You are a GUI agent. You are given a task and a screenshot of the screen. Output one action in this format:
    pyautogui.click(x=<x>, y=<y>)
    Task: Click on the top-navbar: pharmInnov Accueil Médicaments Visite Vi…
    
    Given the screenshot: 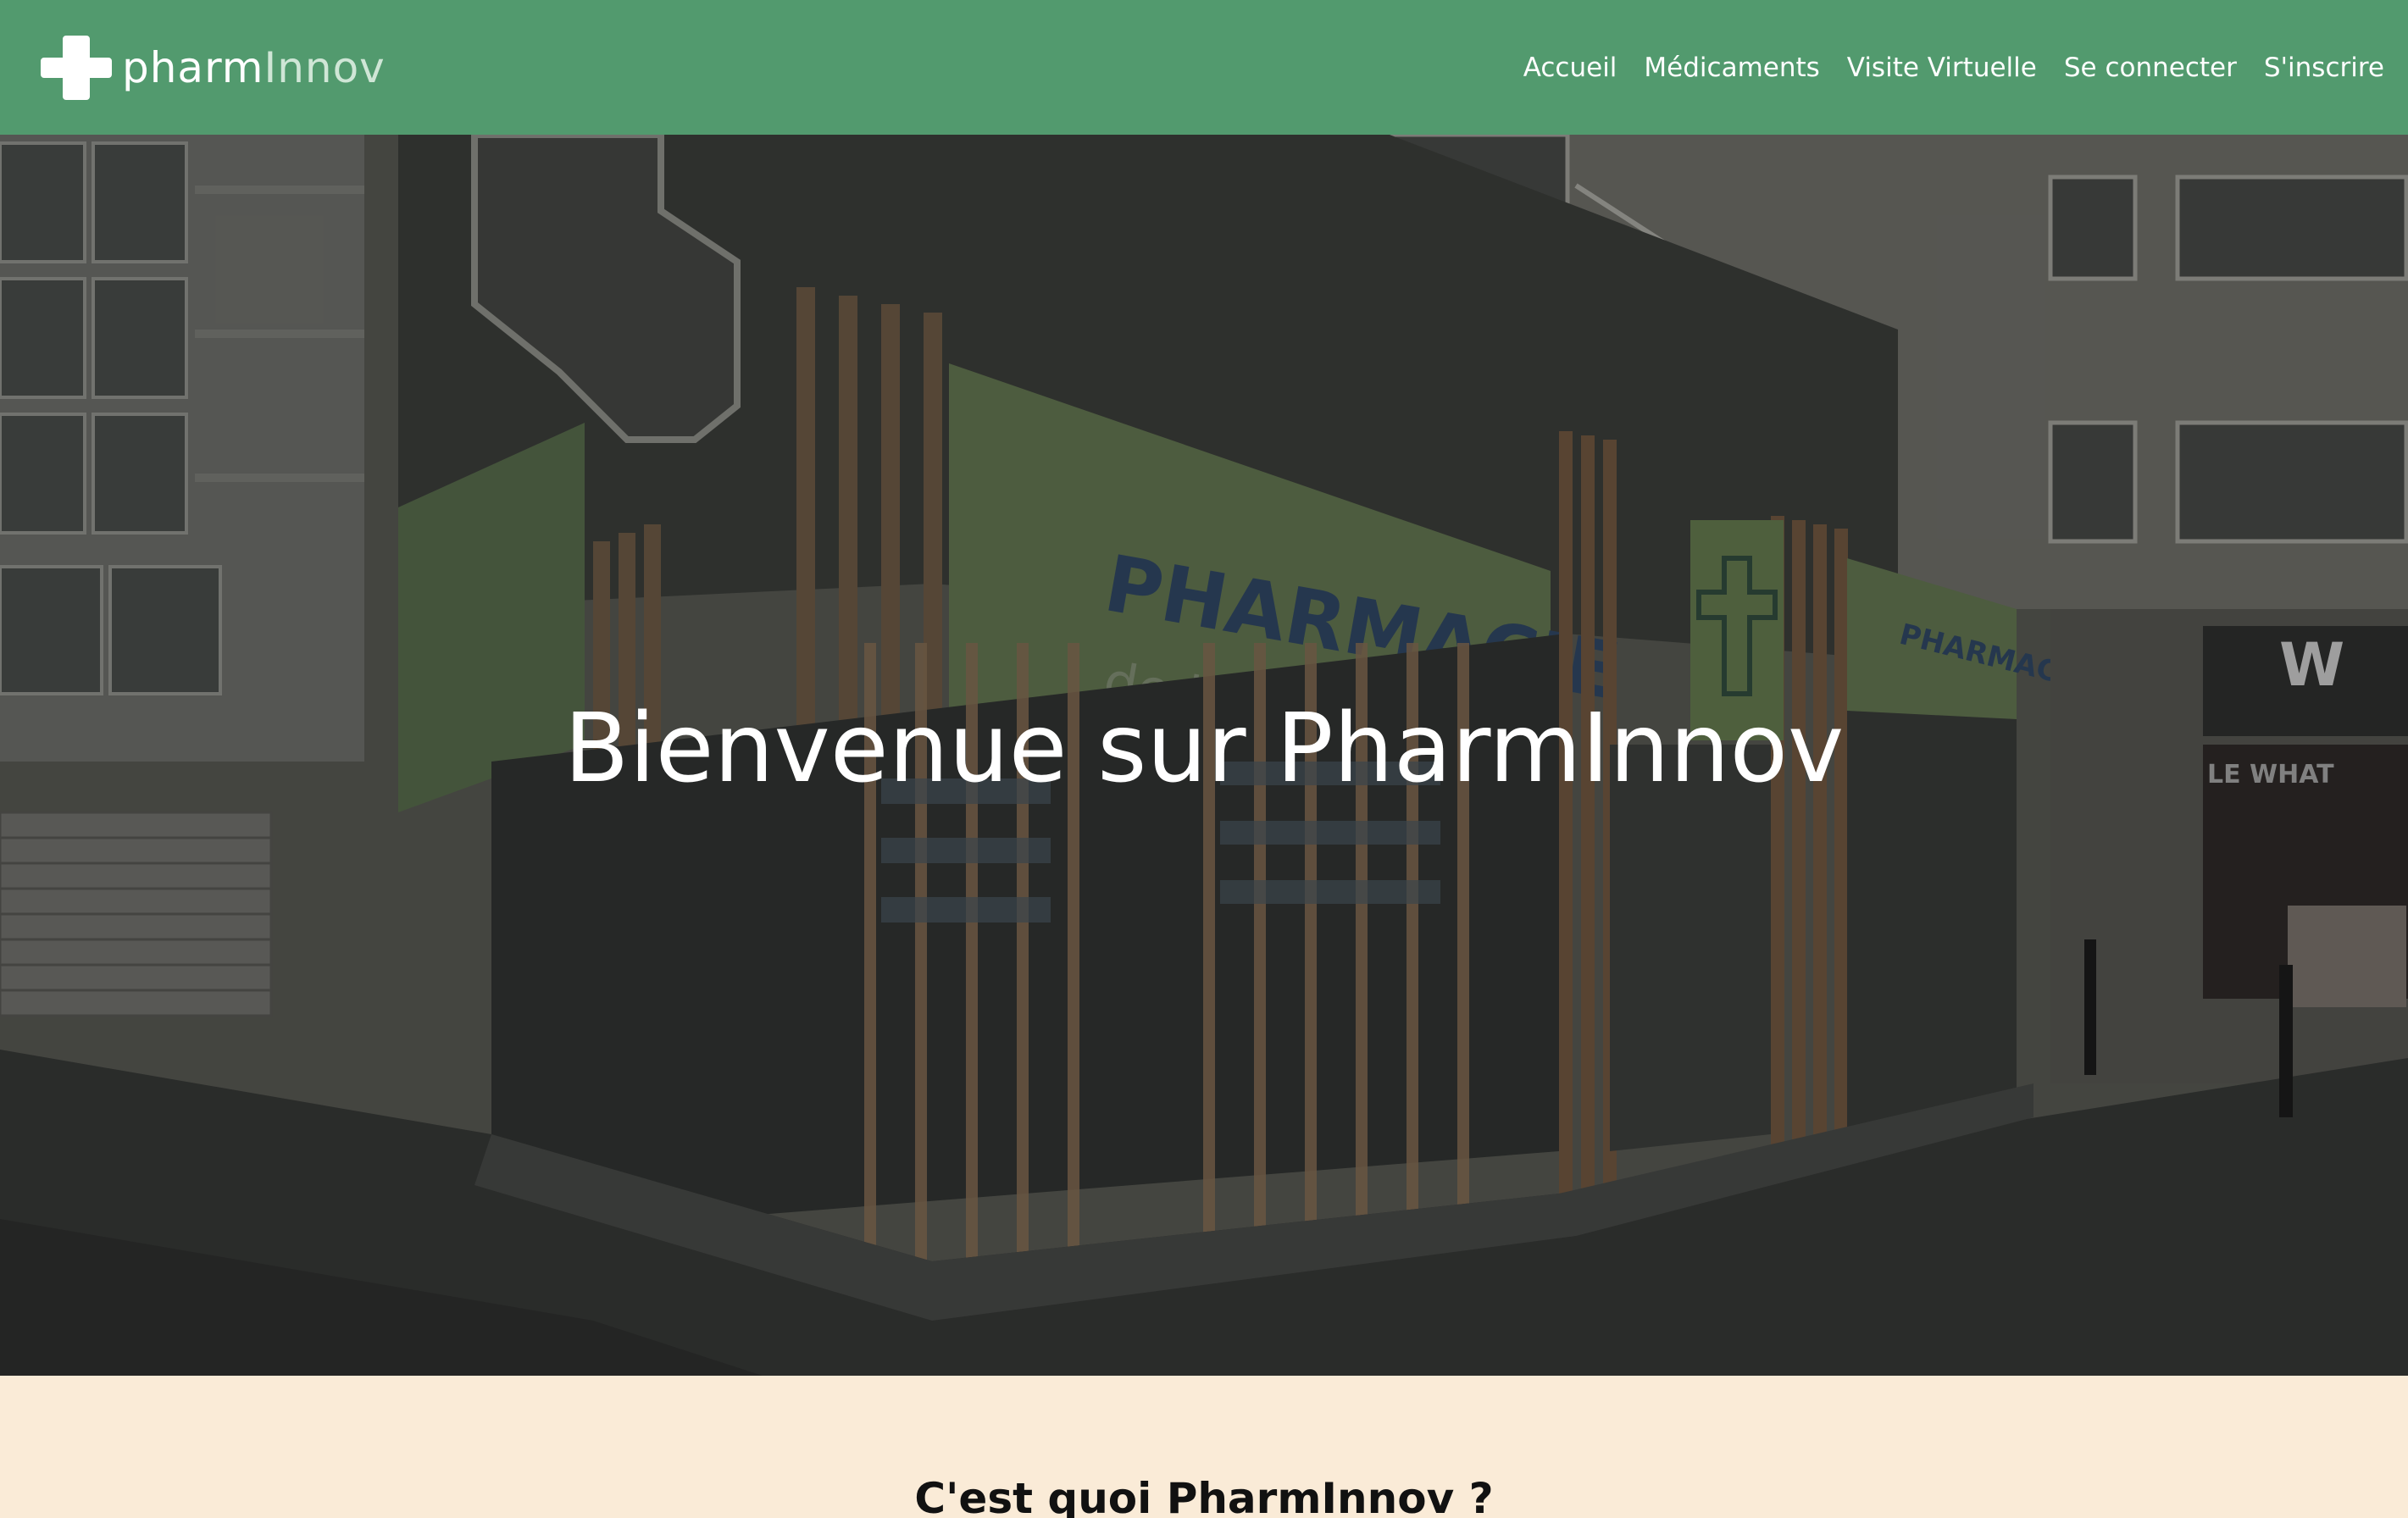 What is the action you would take?
    pyautogui.click(x=1204, y=67)
    